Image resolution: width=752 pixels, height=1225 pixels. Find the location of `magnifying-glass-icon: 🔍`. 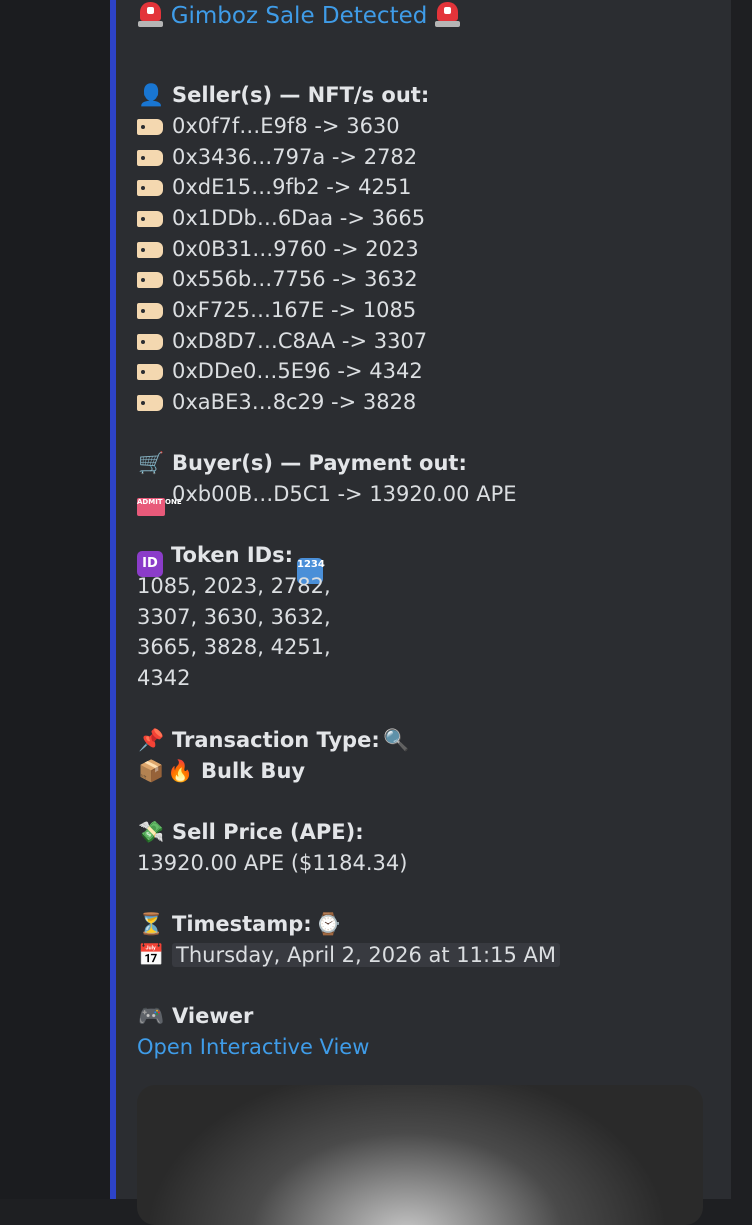

magnifying-glass-icon: 🔍 is located at coordinates (396, 740).